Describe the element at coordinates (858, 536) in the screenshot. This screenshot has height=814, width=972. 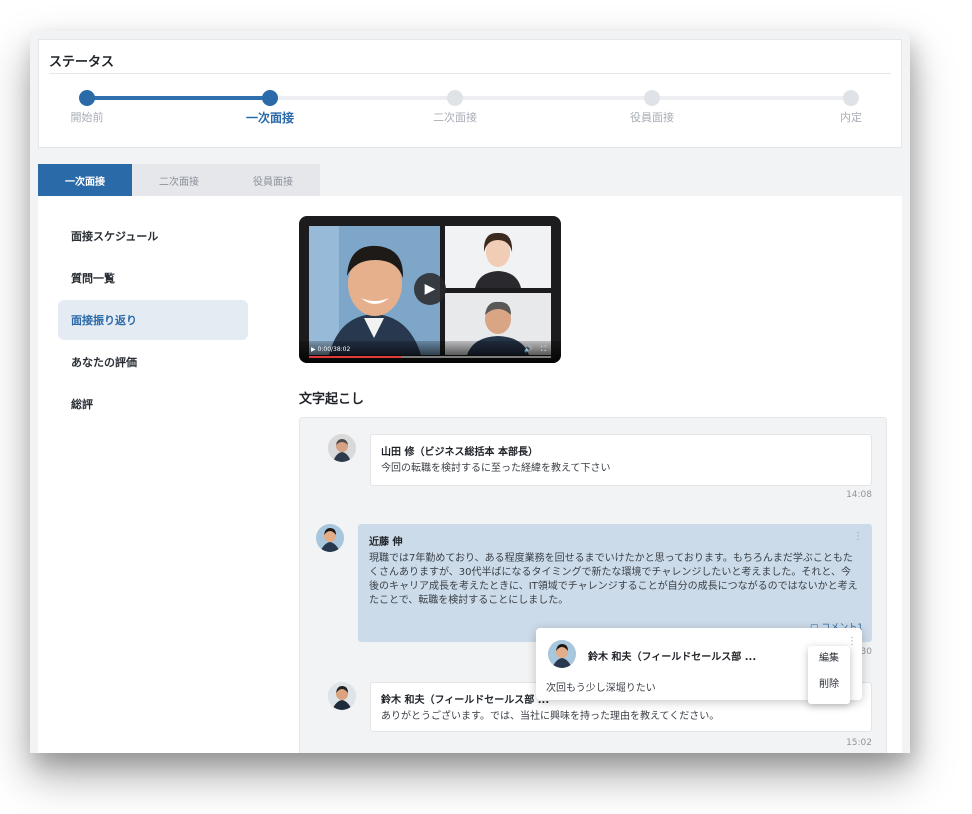
I see `more-options-icon: ⋮` at that location.